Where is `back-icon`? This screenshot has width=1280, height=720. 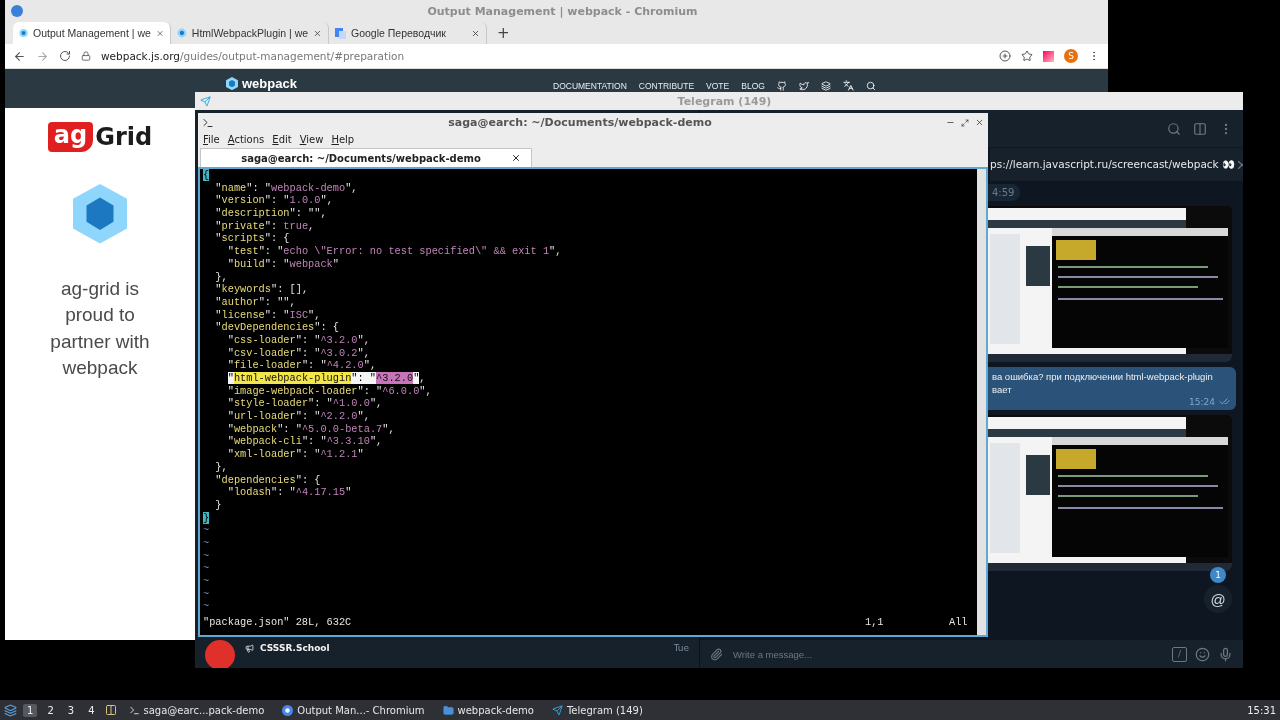
back-icon is located at coordinates (19, 56).